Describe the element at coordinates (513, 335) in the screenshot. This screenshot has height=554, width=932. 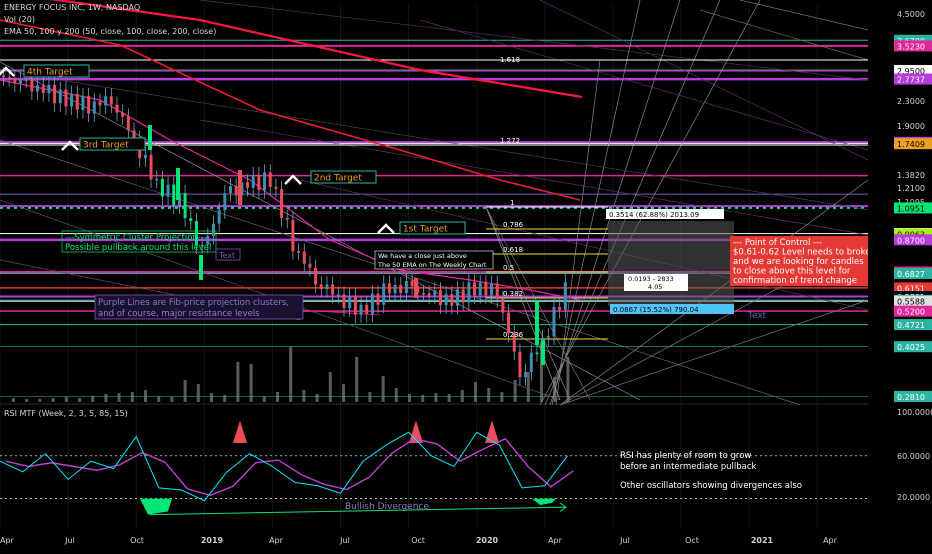
I see `fib-label: 0.236` at that location.